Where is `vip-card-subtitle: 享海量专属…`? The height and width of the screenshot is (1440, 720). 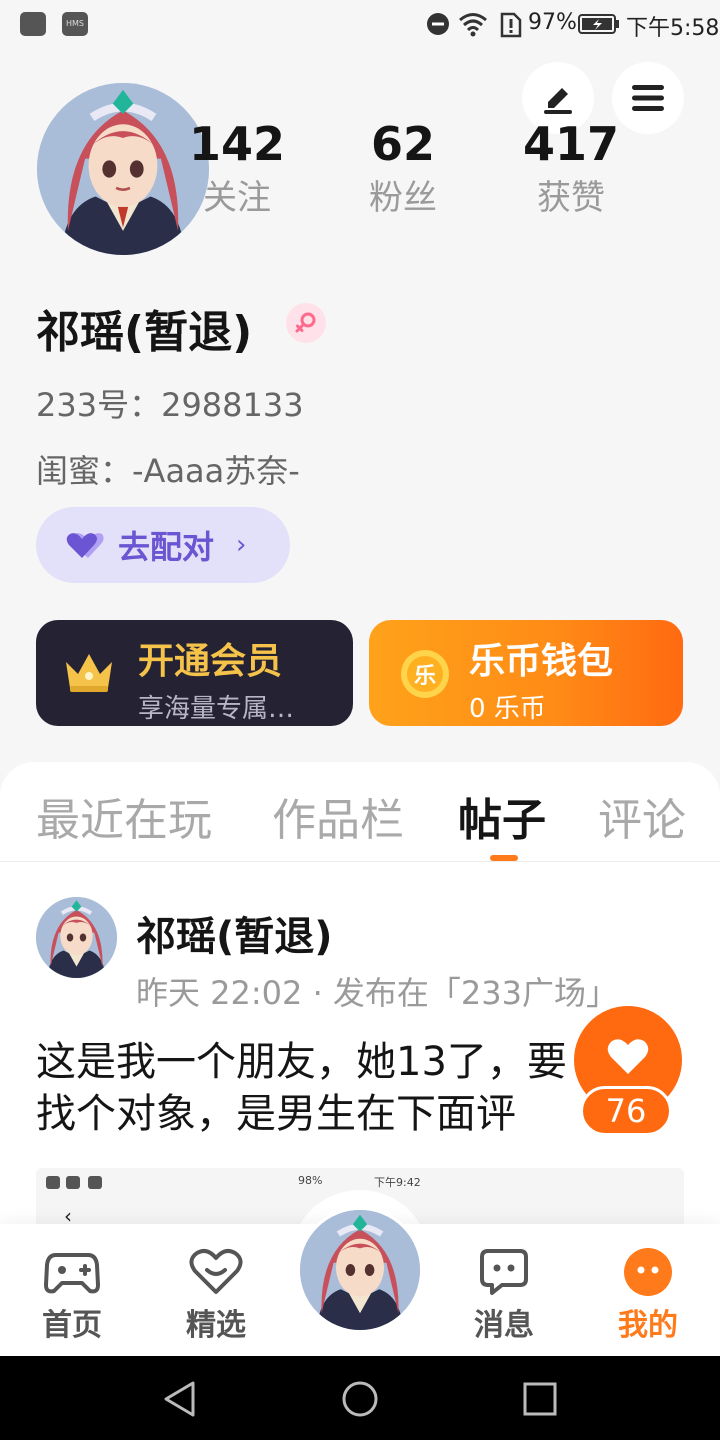 vip-card-subtitle: 享海量专属… is located at coordinates (216, 709).